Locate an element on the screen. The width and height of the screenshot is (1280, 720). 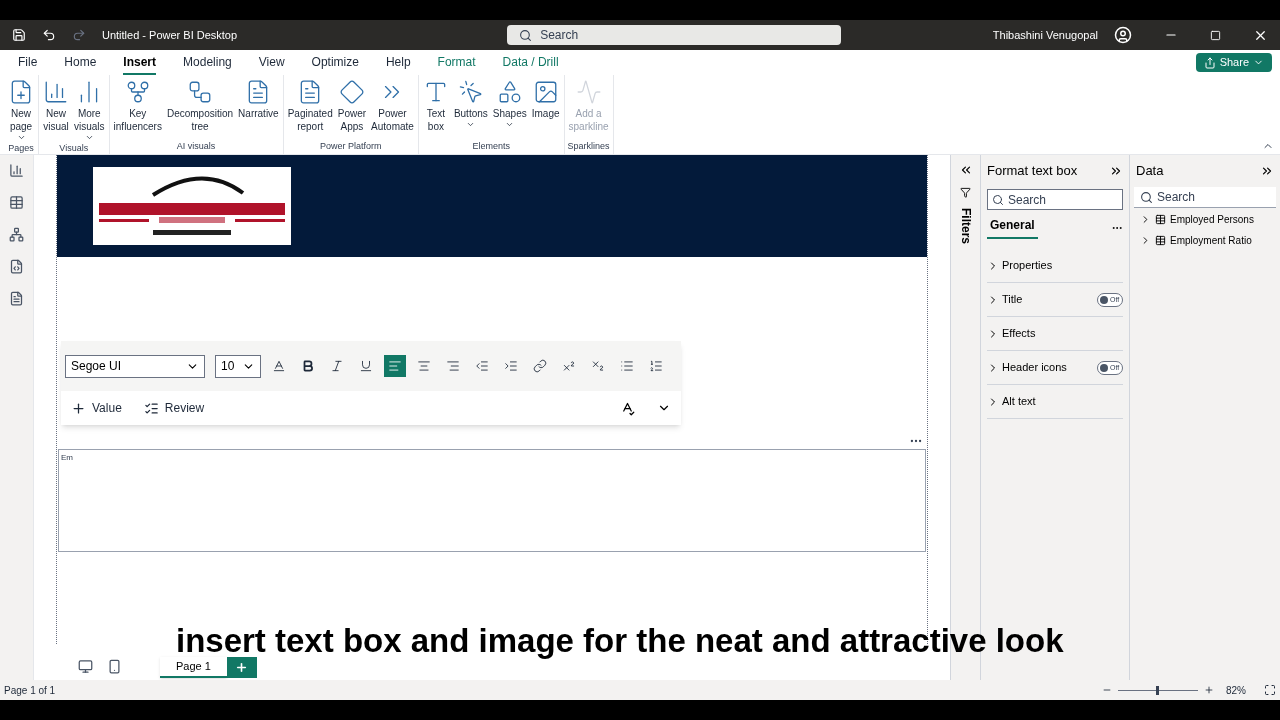
bullet-list-icon is located at coordinates (627, 366).